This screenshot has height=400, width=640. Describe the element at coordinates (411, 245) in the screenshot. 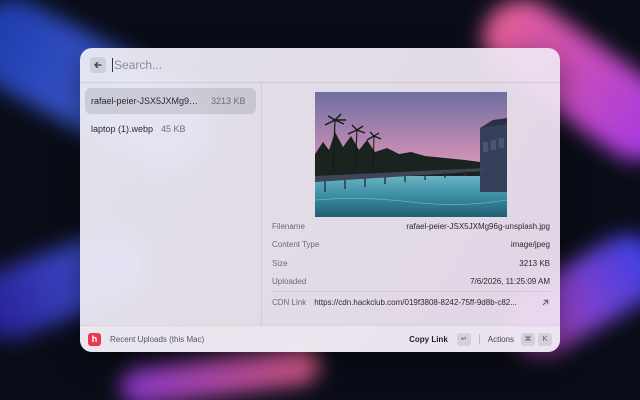

I see `metadata-row-content-type: Content Type image/jpeg` at that location.